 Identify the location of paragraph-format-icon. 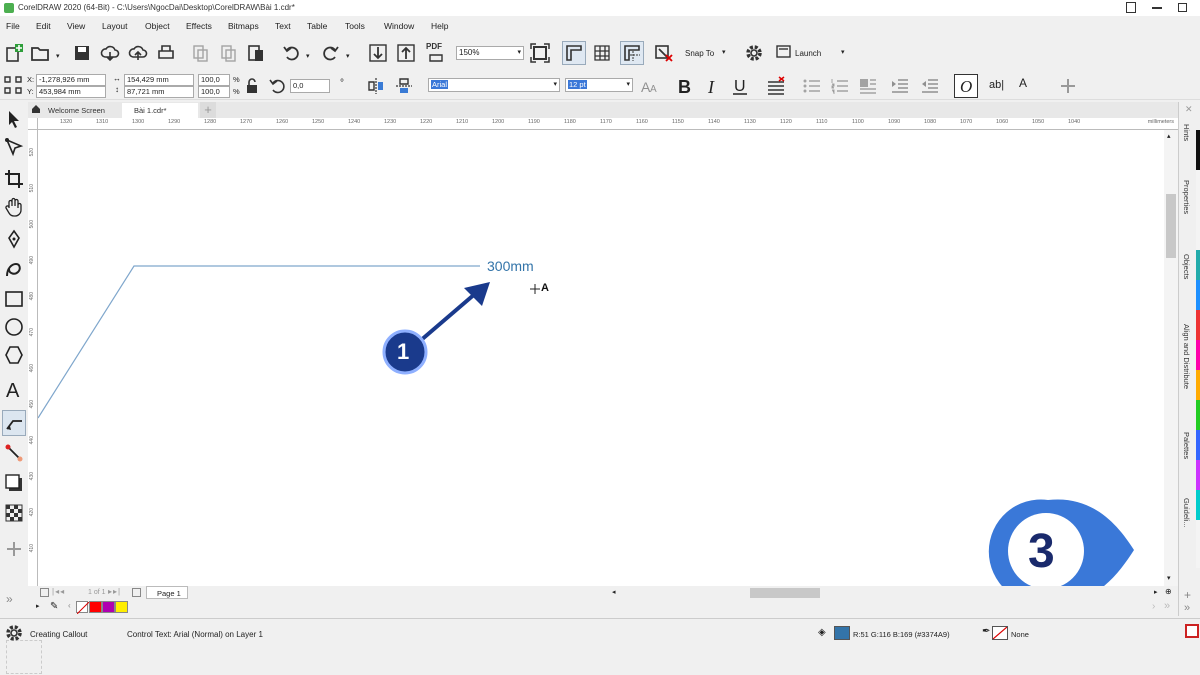
(776, 86).